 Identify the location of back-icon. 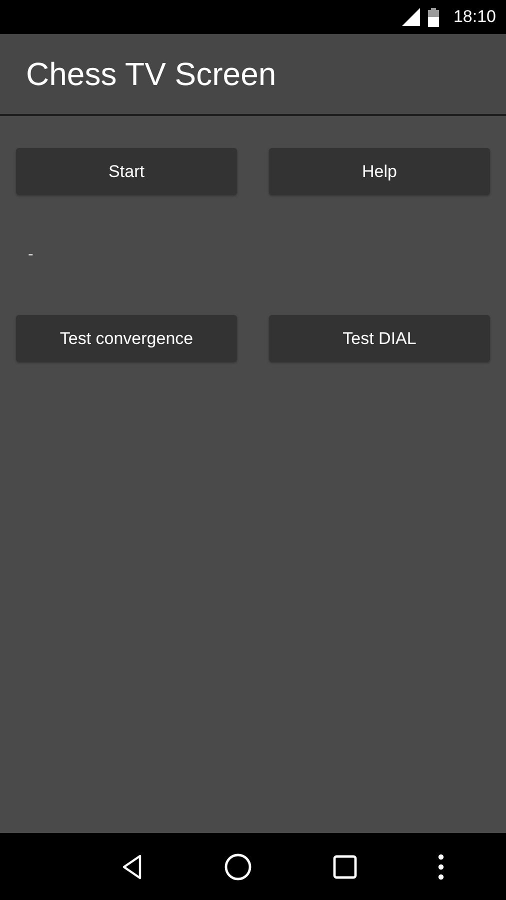
(131, 867).